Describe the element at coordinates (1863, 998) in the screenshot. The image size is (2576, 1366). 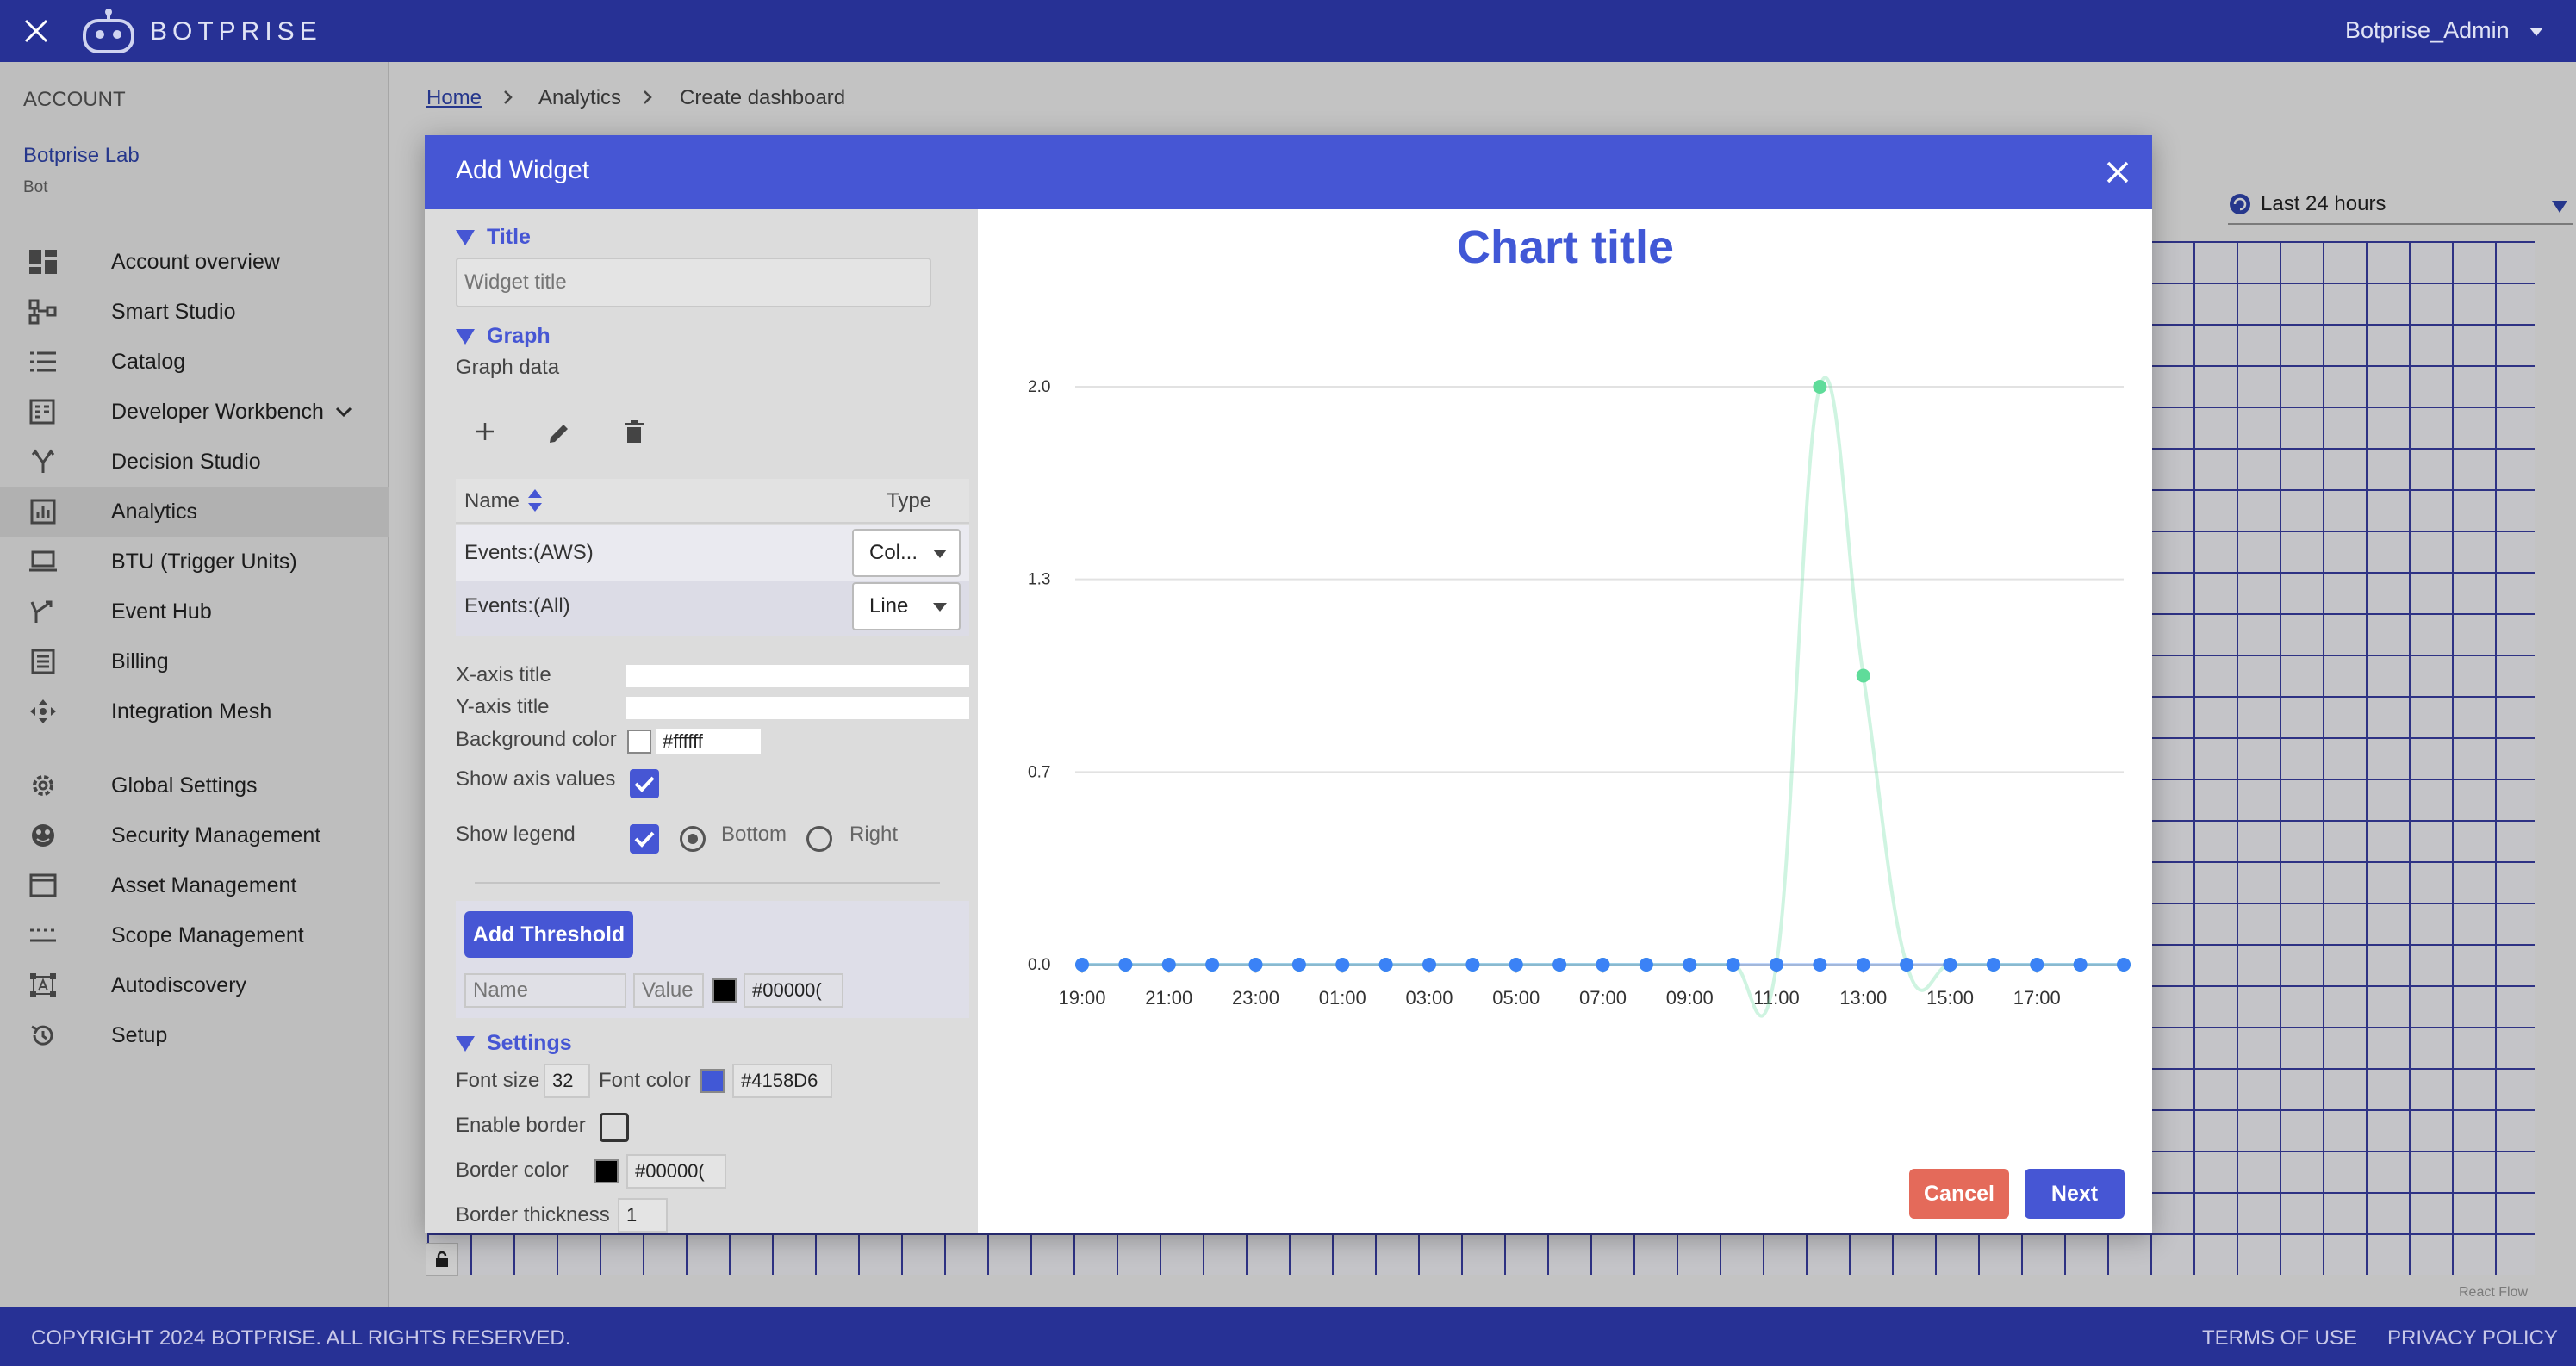
I see `x-tick-label: 13:00` at that location.